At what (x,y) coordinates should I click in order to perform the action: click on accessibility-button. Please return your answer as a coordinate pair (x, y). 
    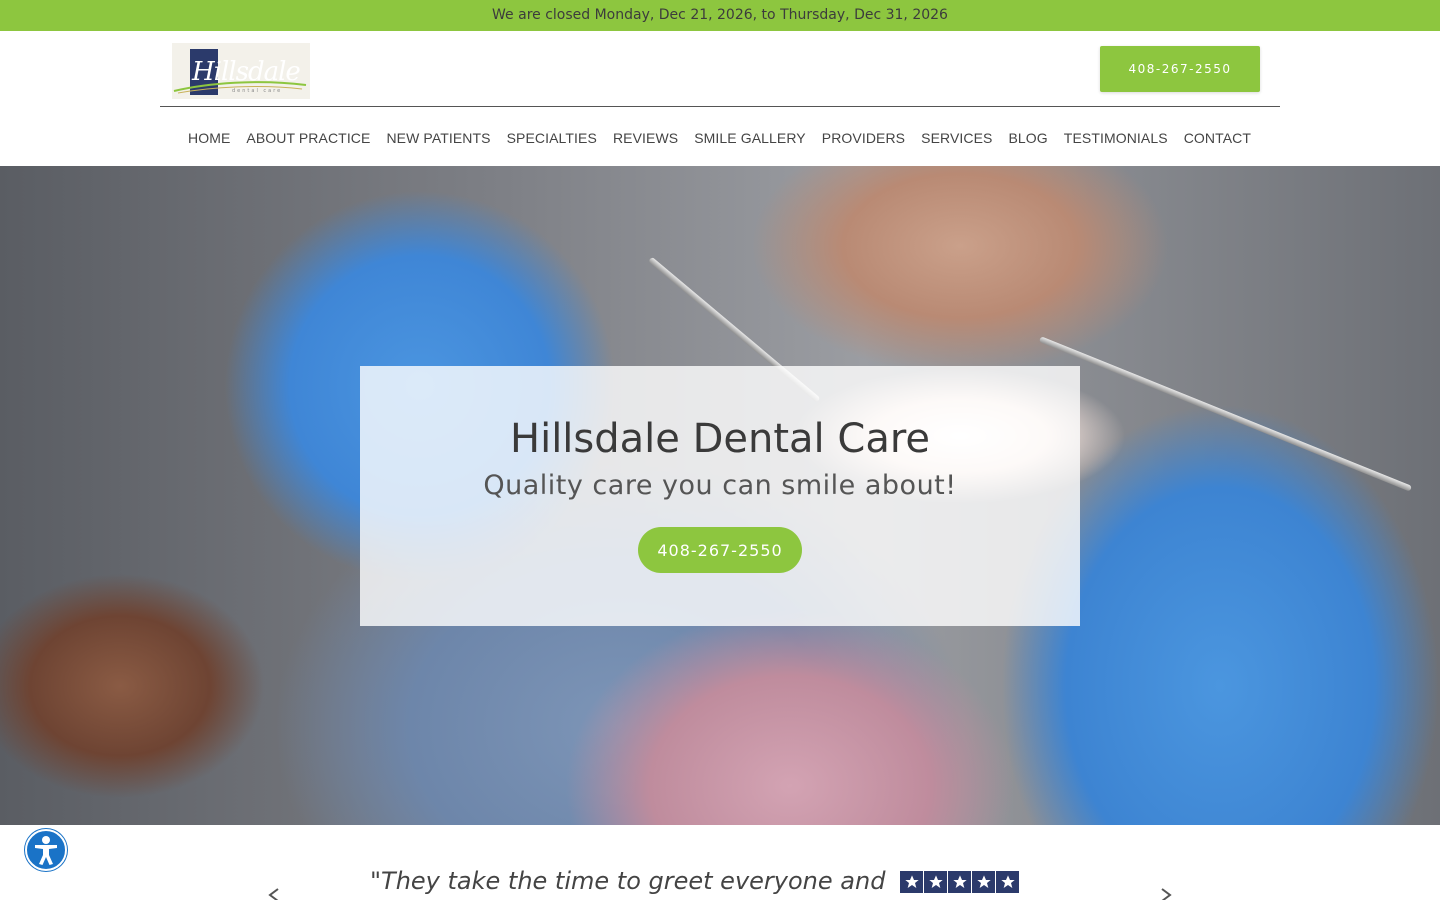
    Looking at the image, I should click on (46, 850).